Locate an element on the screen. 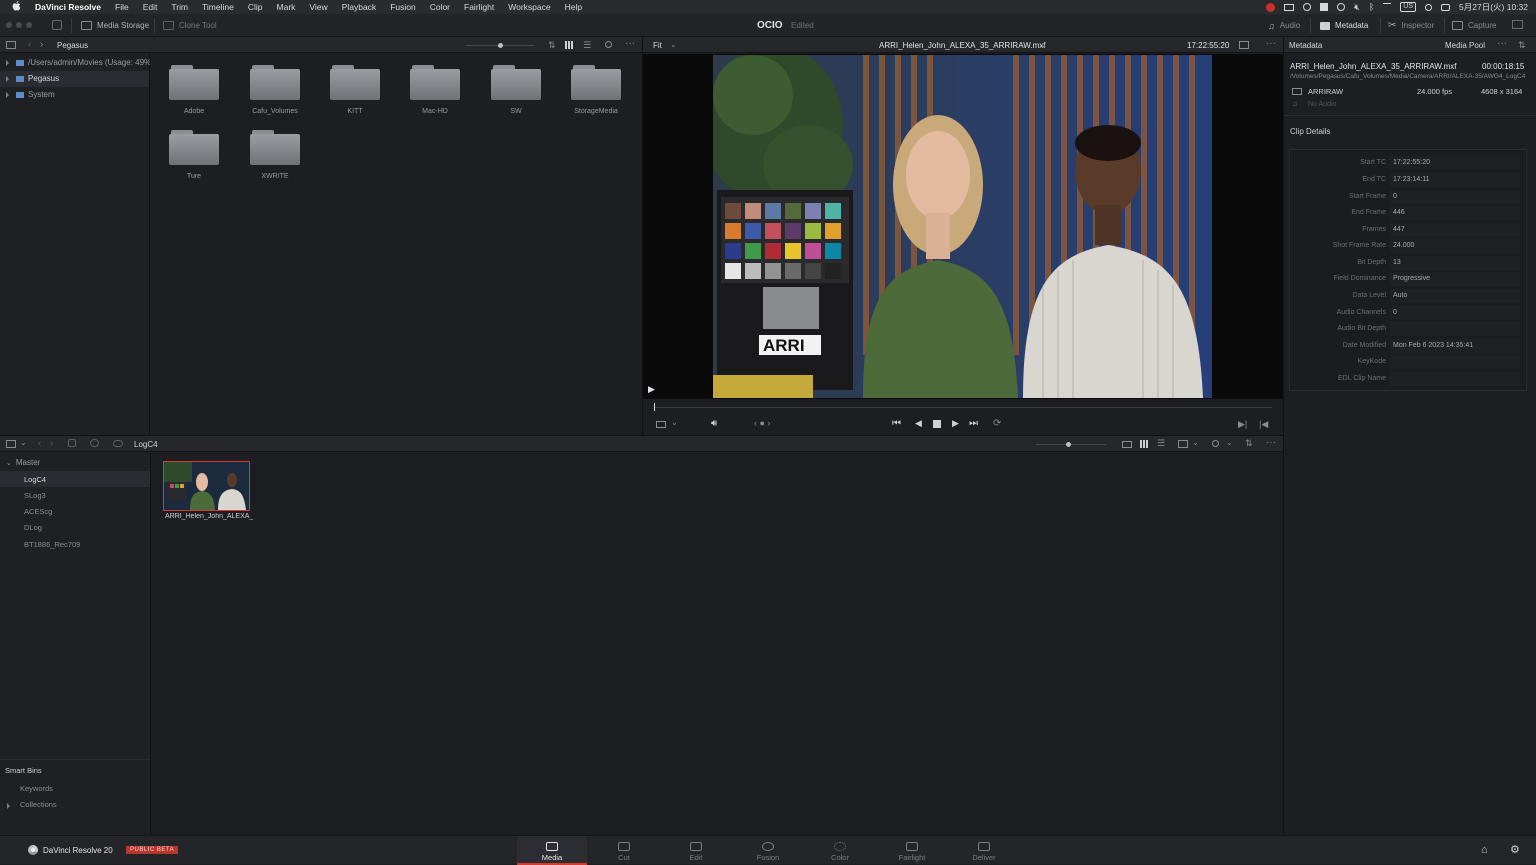 The width and height of the screenshot is (1536, 865). gear-icon: ⚙ is located at coordinates (1515, 849).